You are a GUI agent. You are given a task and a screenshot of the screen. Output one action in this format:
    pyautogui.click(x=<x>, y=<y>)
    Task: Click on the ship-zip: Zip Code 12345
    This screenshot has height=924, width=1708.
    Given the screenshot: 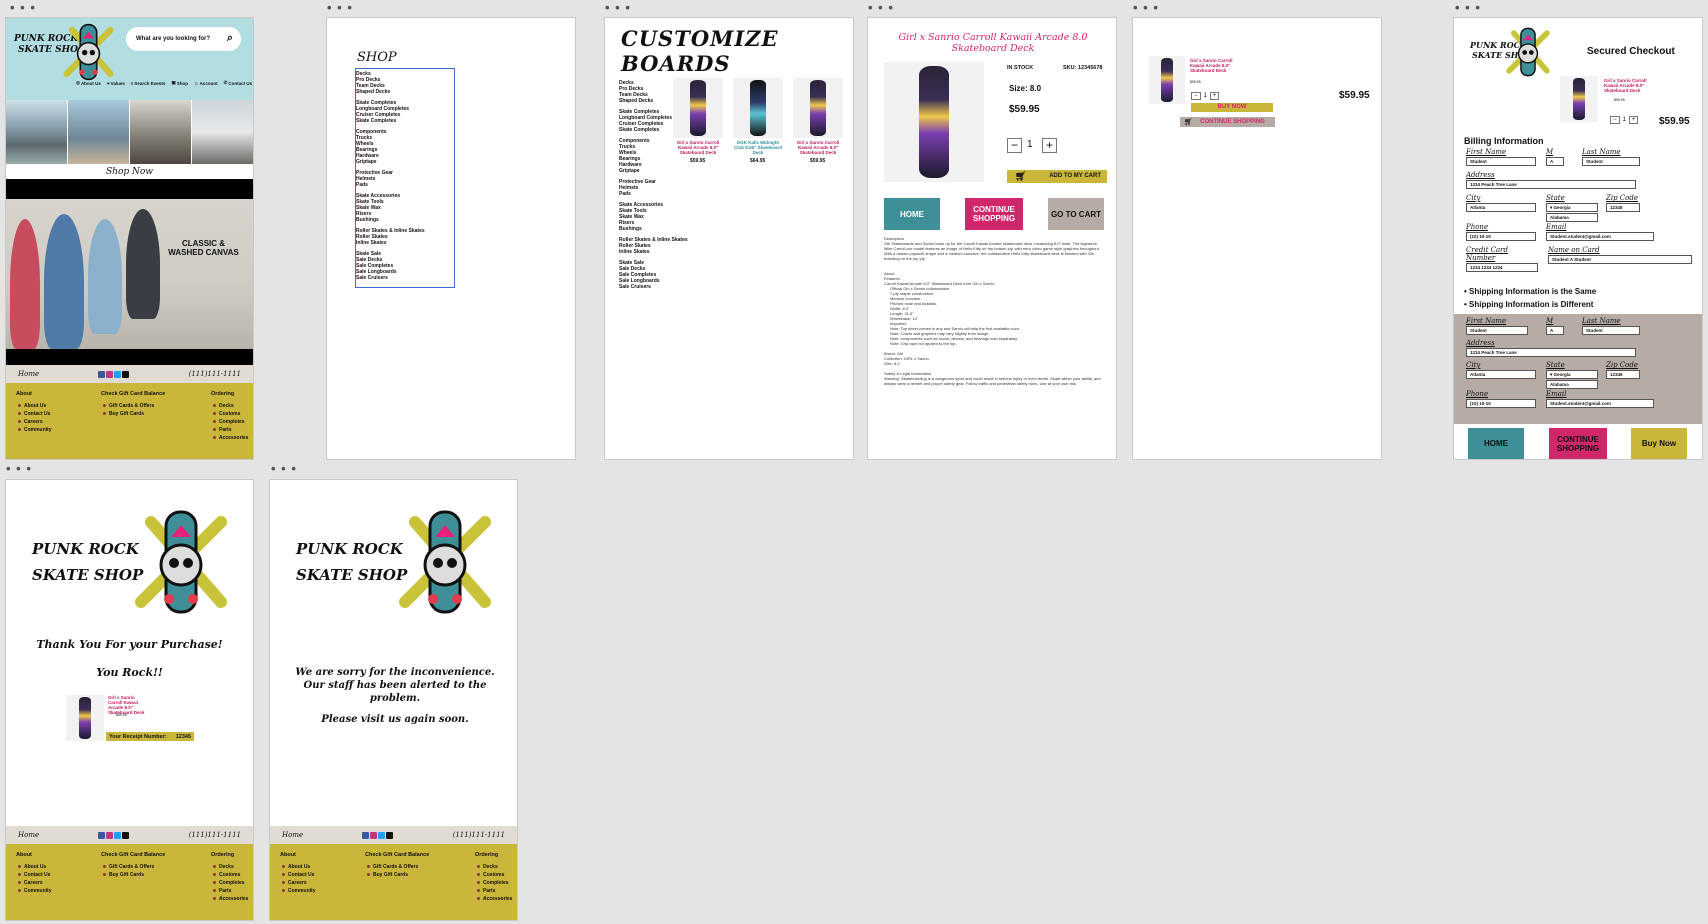 What is the action you would take?
    pyautogui.click(x=1623, y=370)
    